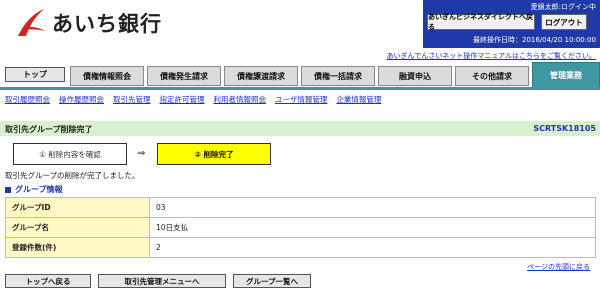 Image resolution: width=600 pixels, height=302 pixels. I want to click on table-row: 登録件数(件) 2, so click(300, 247).